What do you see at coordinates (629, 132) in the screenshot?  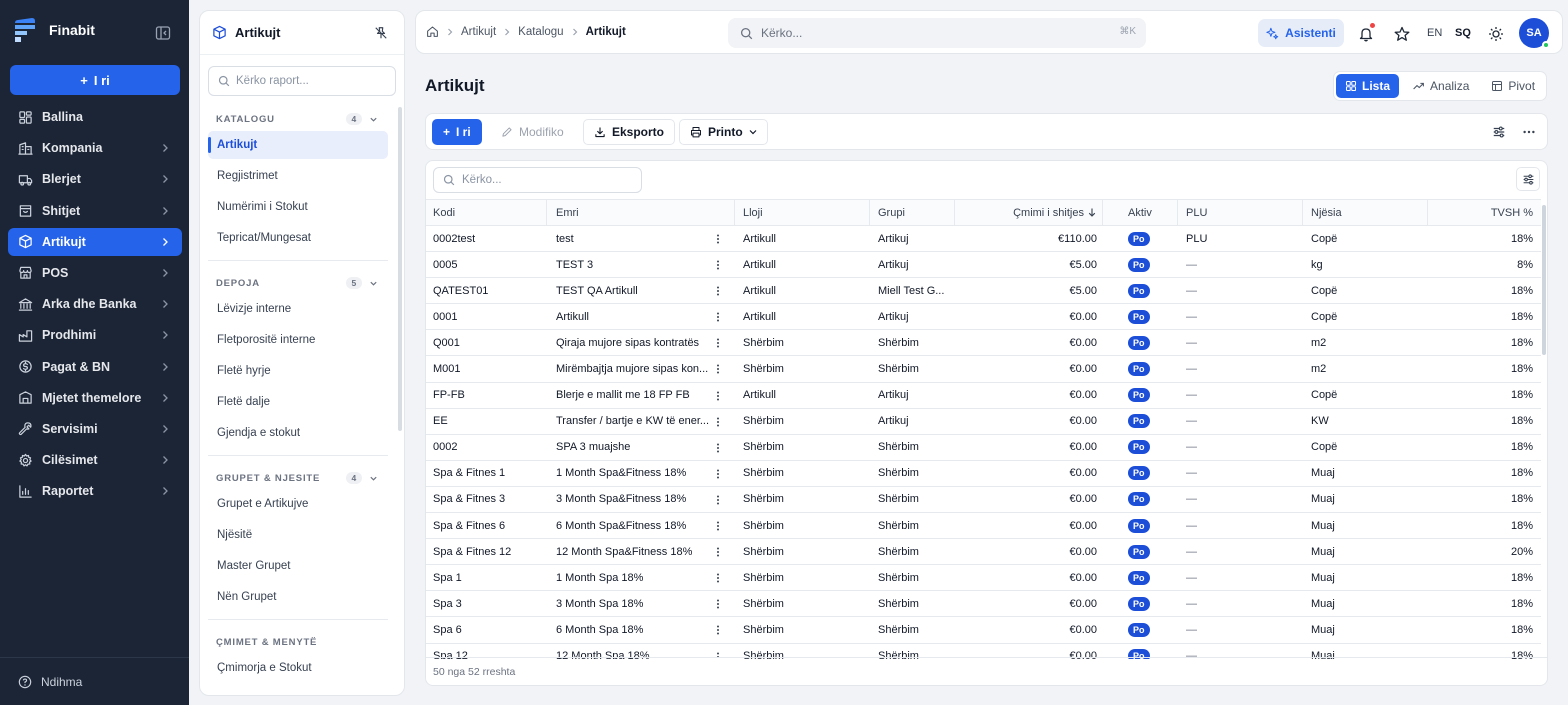 I see `export-button: Eksporto` at bounding box center [629, 132].